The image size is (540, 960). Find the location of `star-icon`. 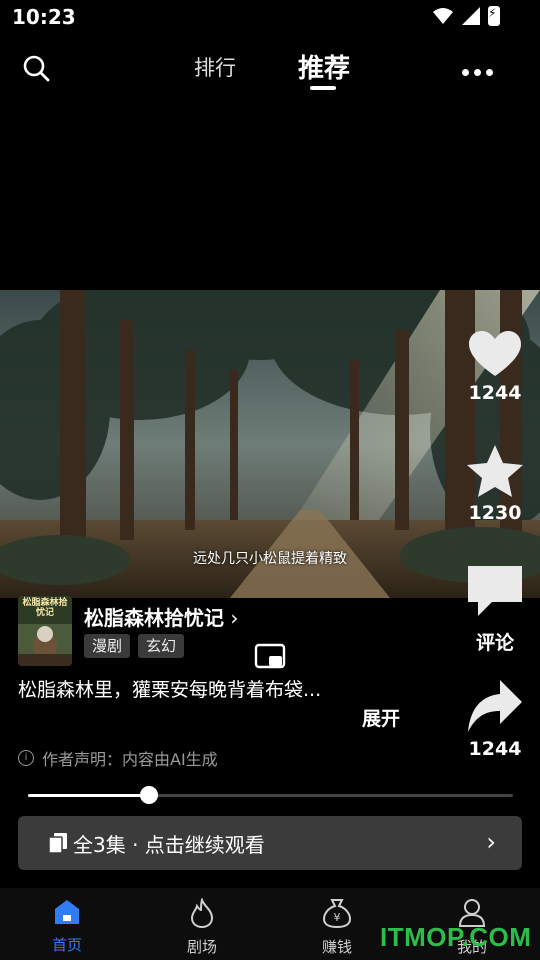

star-icon is located at coordinates (495, 471).